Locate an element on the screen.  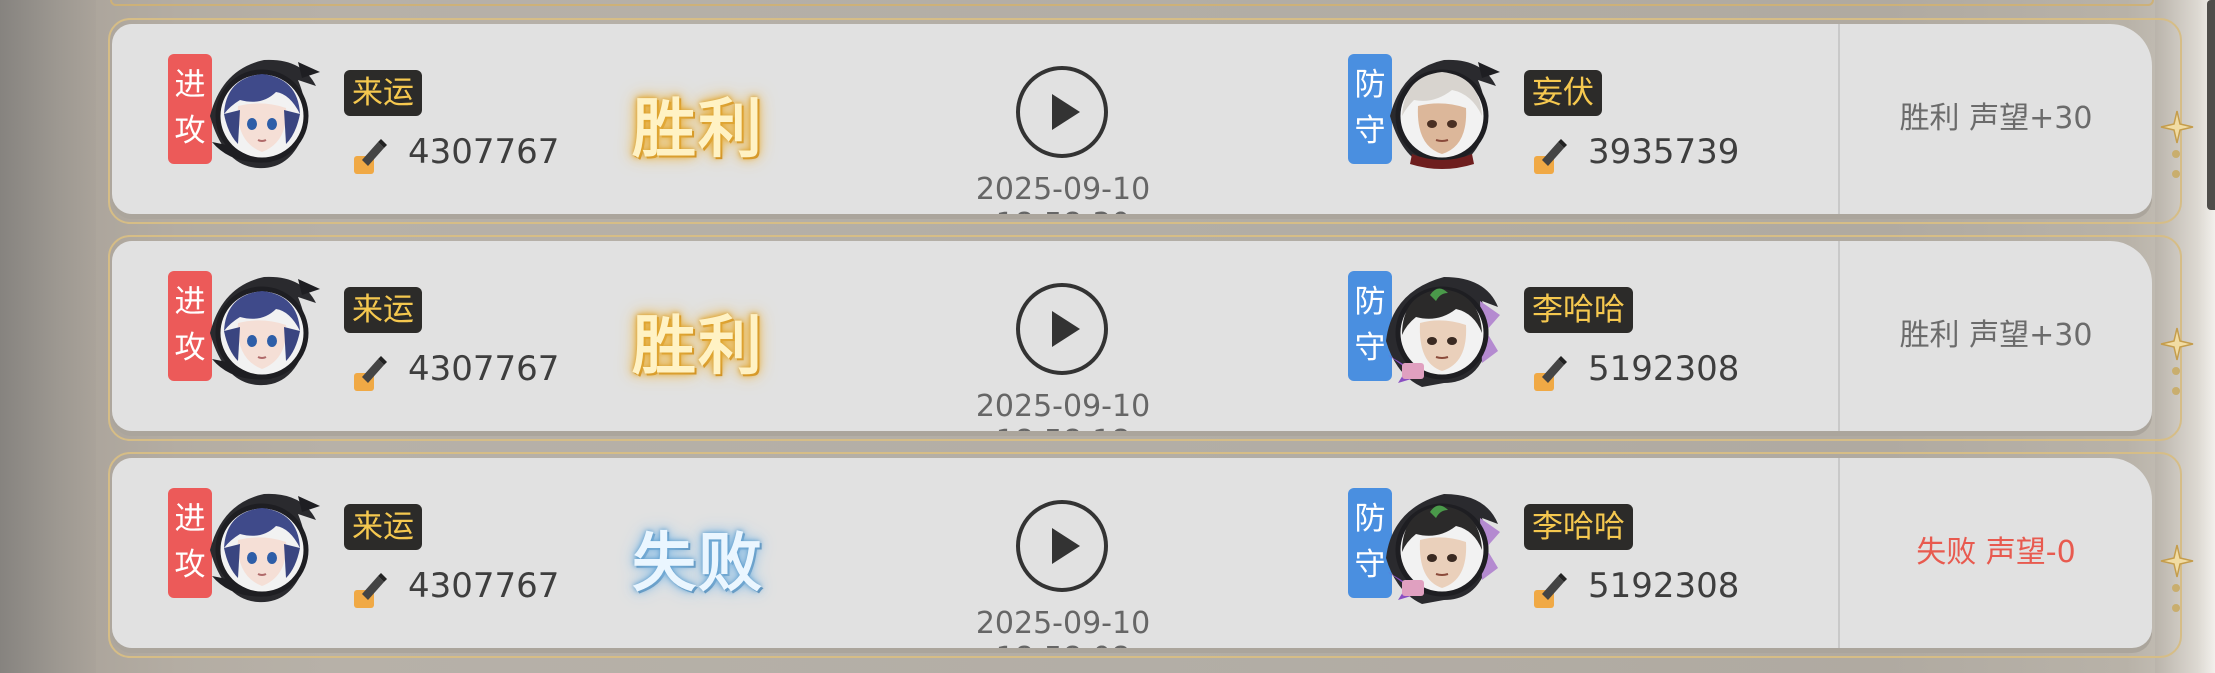
left-background is located at coordinates (48, 336).